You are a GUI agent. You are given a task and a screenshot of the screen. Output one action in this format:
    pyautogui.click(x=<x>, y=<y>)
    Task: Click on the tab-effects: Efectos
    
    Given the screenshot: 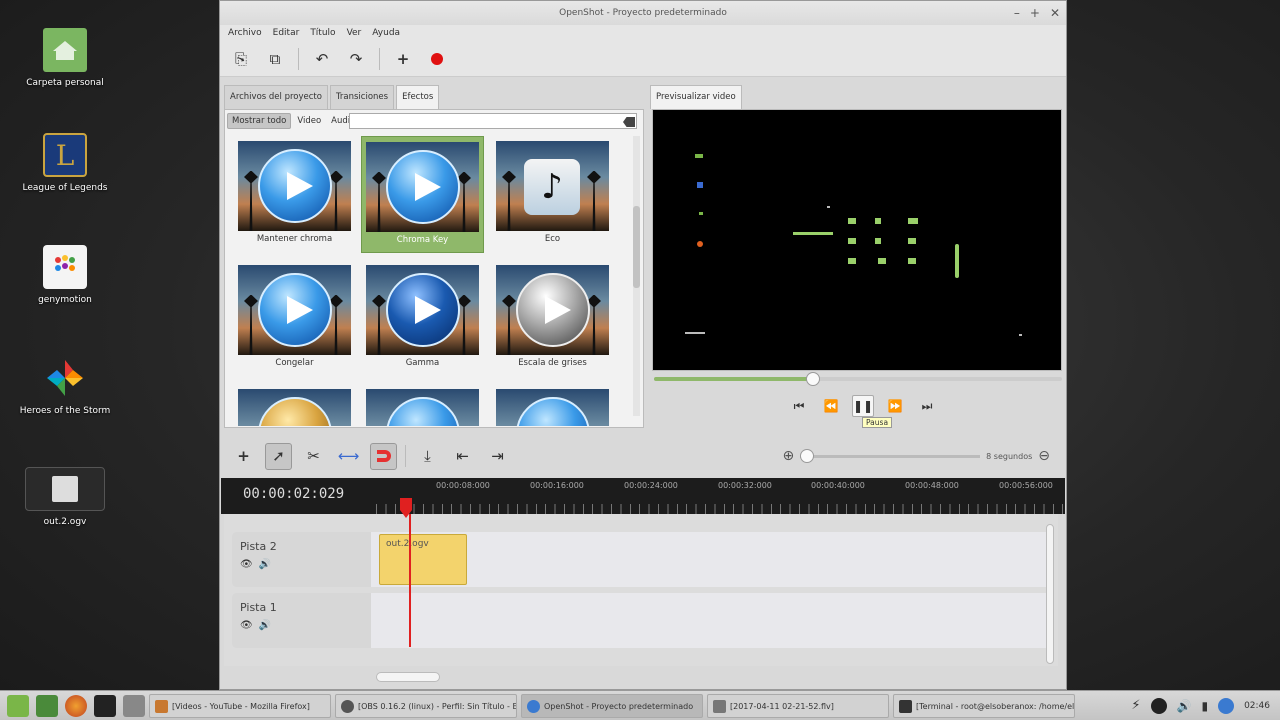 What is the action you would take?
    pyautogui.click(x=418, y=97)
    